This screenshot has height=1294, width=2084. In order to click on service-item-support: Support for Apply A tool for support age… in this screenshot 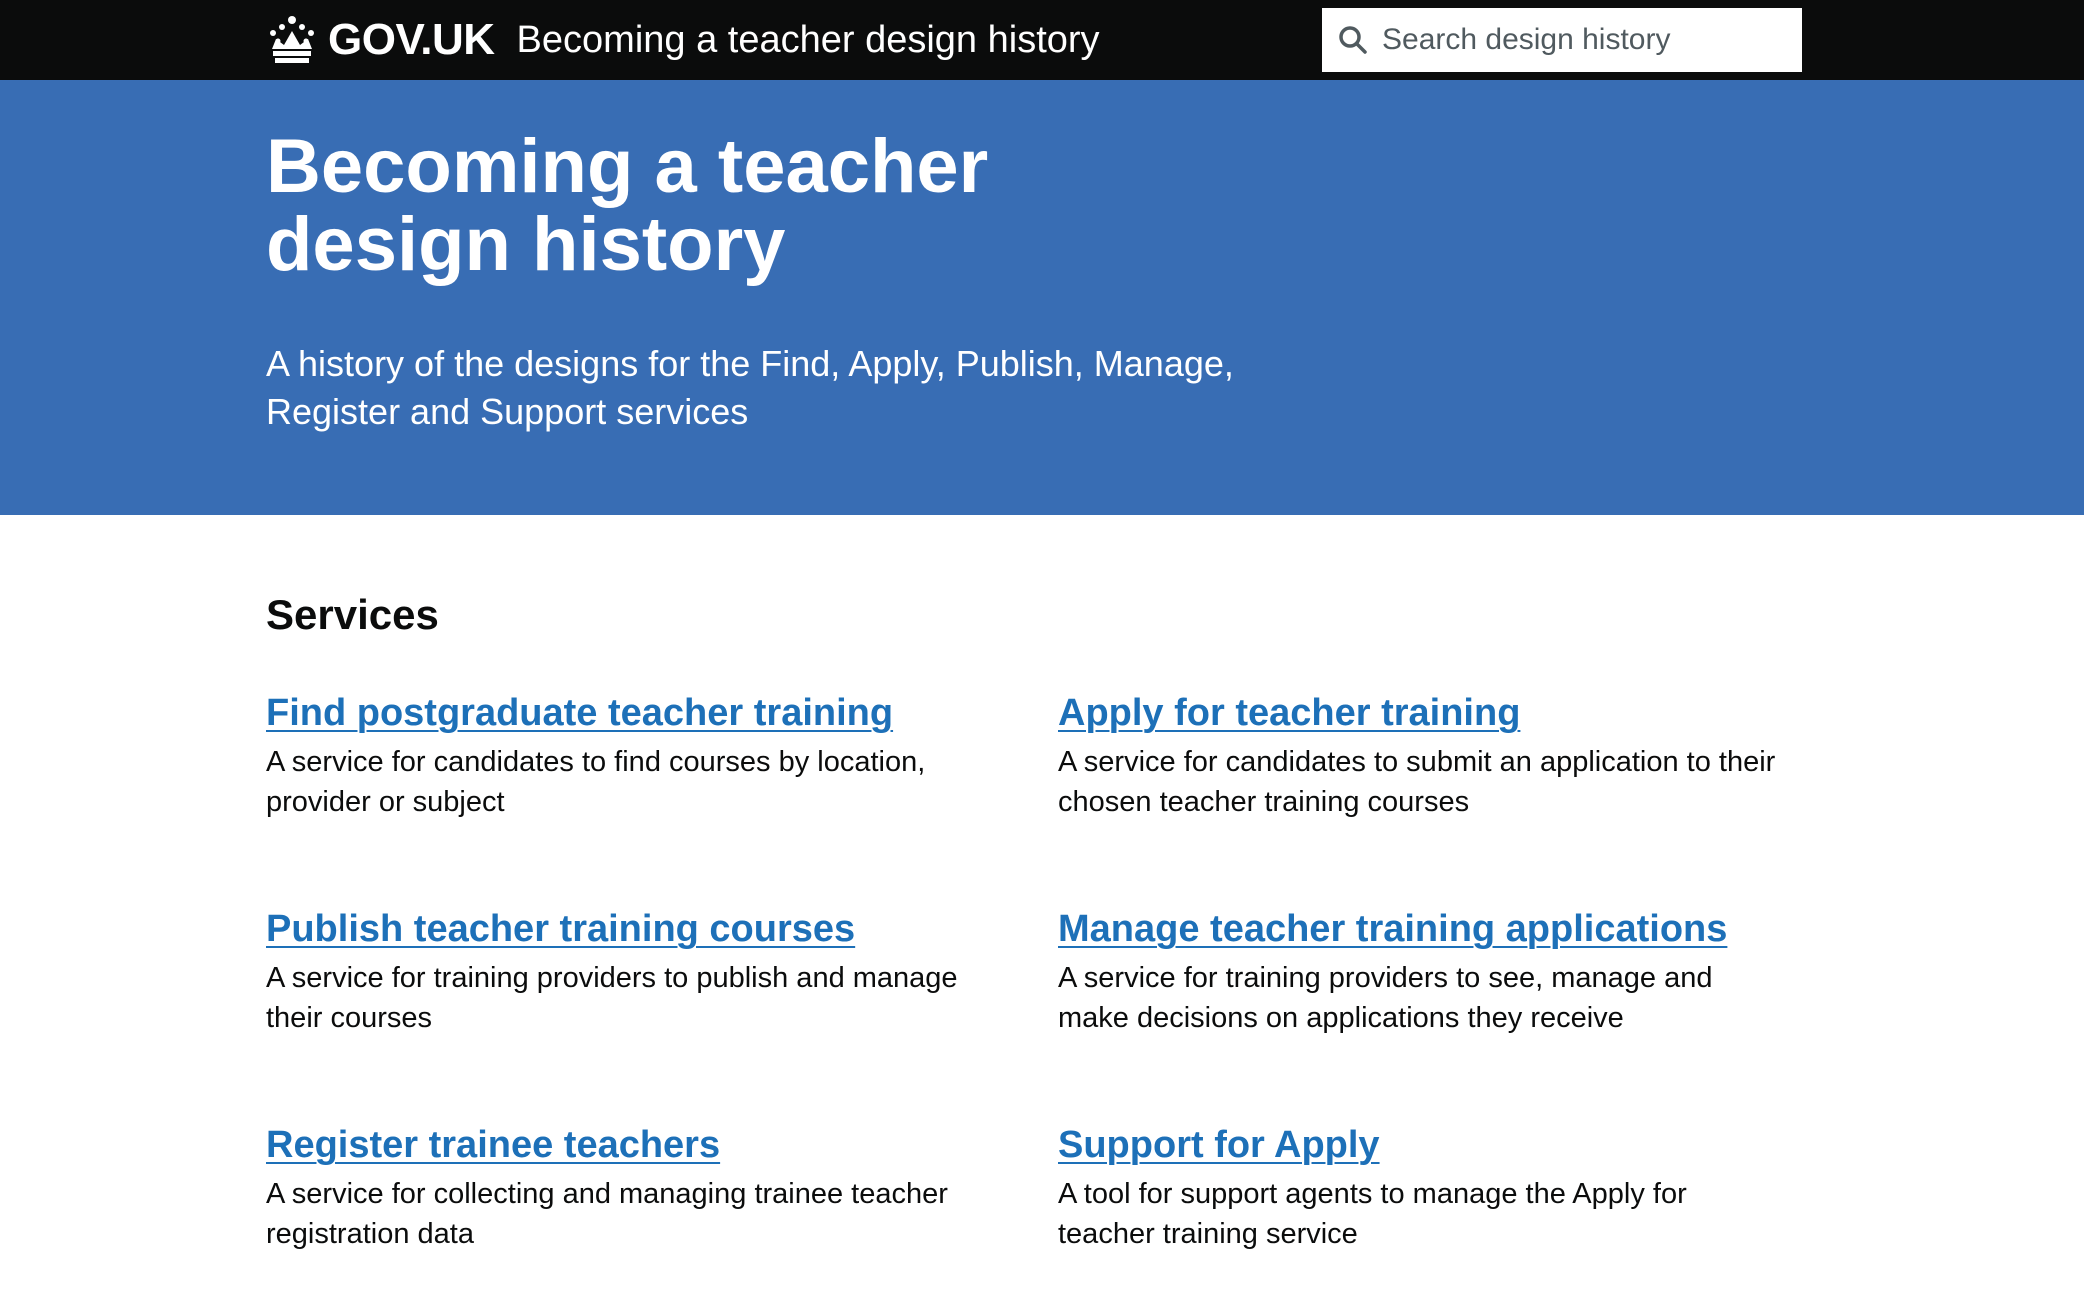, I will do `click(1418, 1188)`.